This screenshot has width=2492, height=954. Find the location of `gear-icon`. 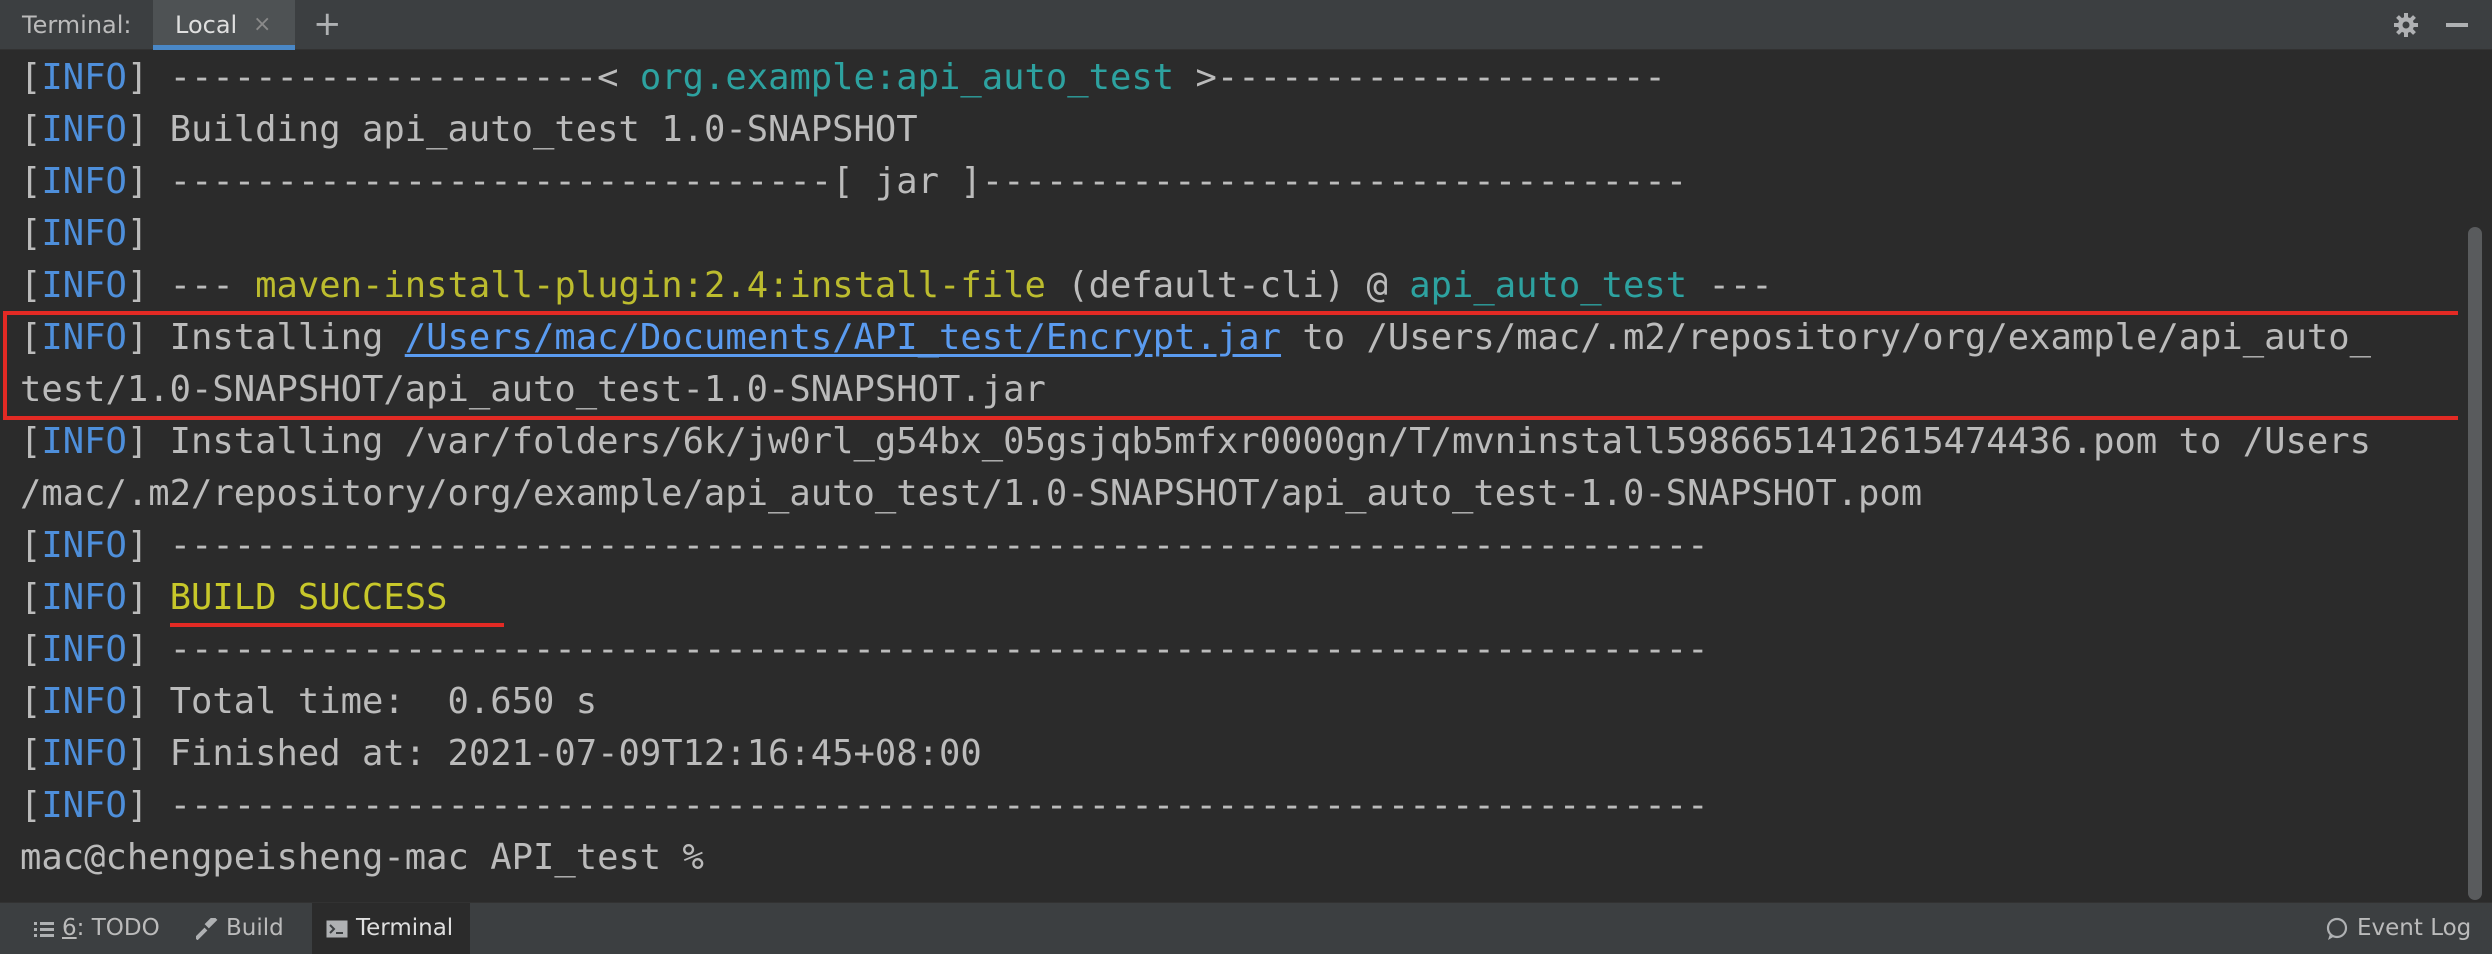

gear-icon is located at coordinates (2406, 25).